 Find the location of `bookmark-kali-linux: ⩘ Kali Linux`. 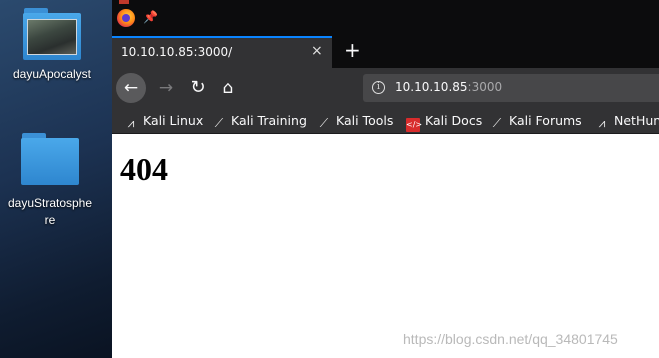

bookmark-kali-linux: ⩘ Kali Linux is located at coordinates (164, 121).